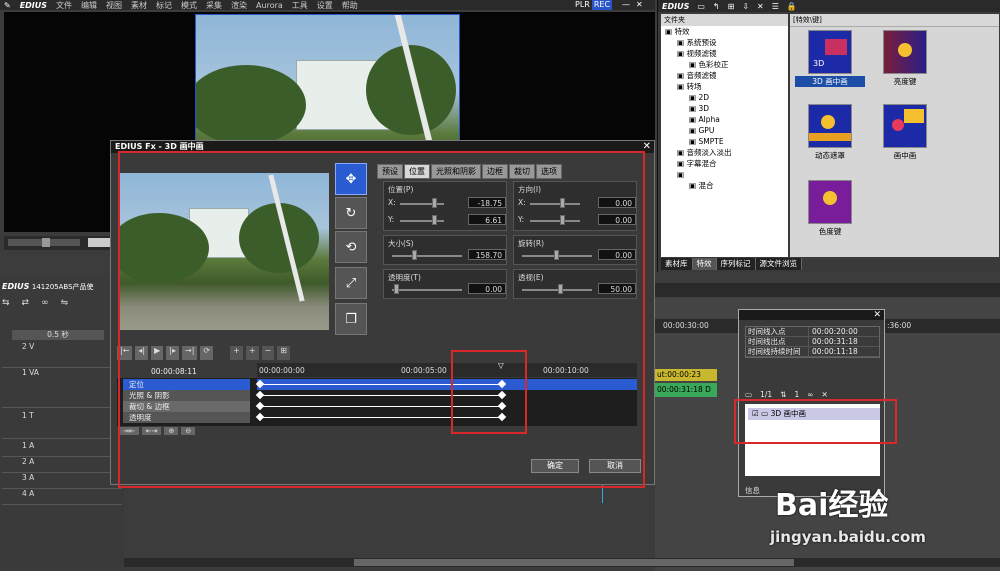 The width and height of the screenshot is (1000, 571). Describe the element at coordinates (236, 353) in the screenshot. I see `add-keyframe-icon: +` at that location.